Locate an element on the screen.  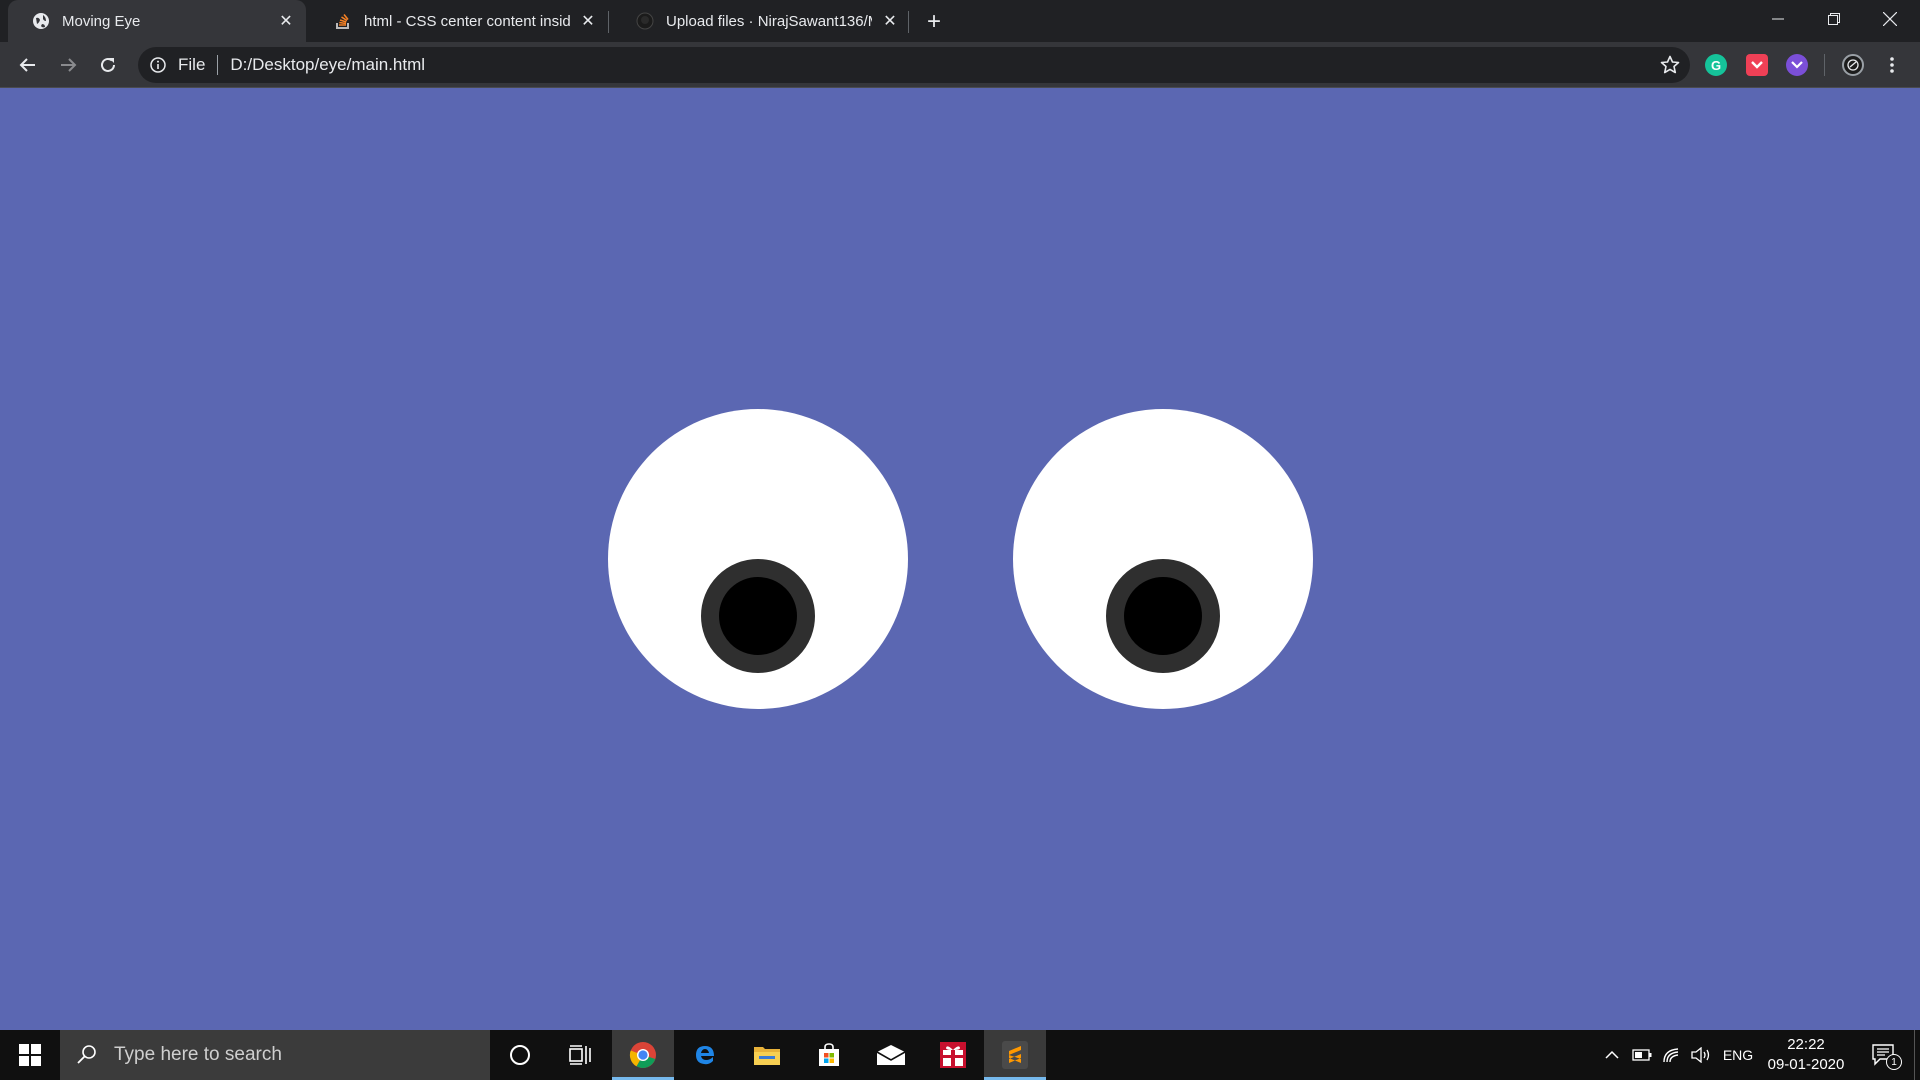
back-button is located at coordinates (28, 65).